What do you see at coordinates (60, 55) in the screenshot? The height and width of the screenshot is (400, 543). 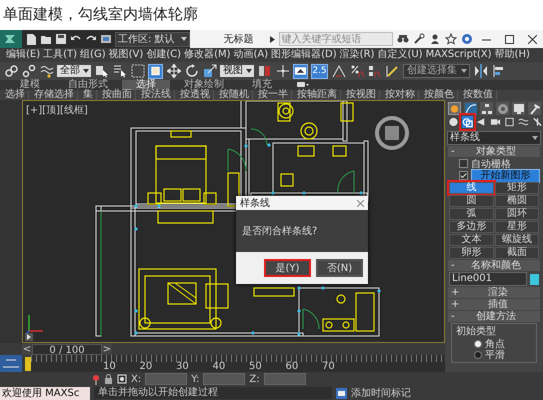 I see `menu-item: 工具(T)` at bounding box center [60, 55].